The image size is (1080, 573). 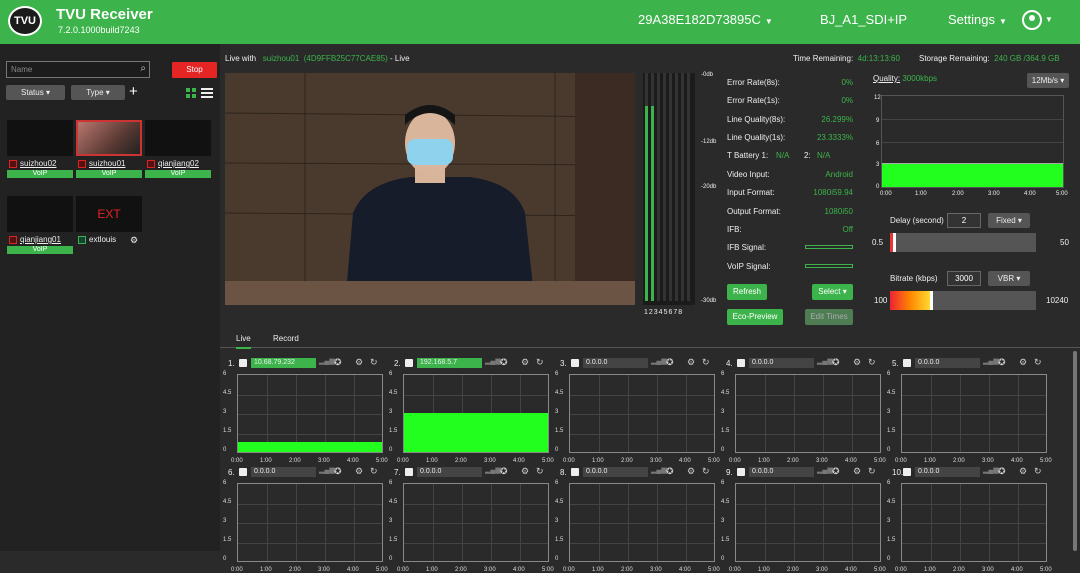 What do you see at coordinates (898, 472) in the screenshot?
I see `panel-number: 10.` at bounding box center [898, 472].